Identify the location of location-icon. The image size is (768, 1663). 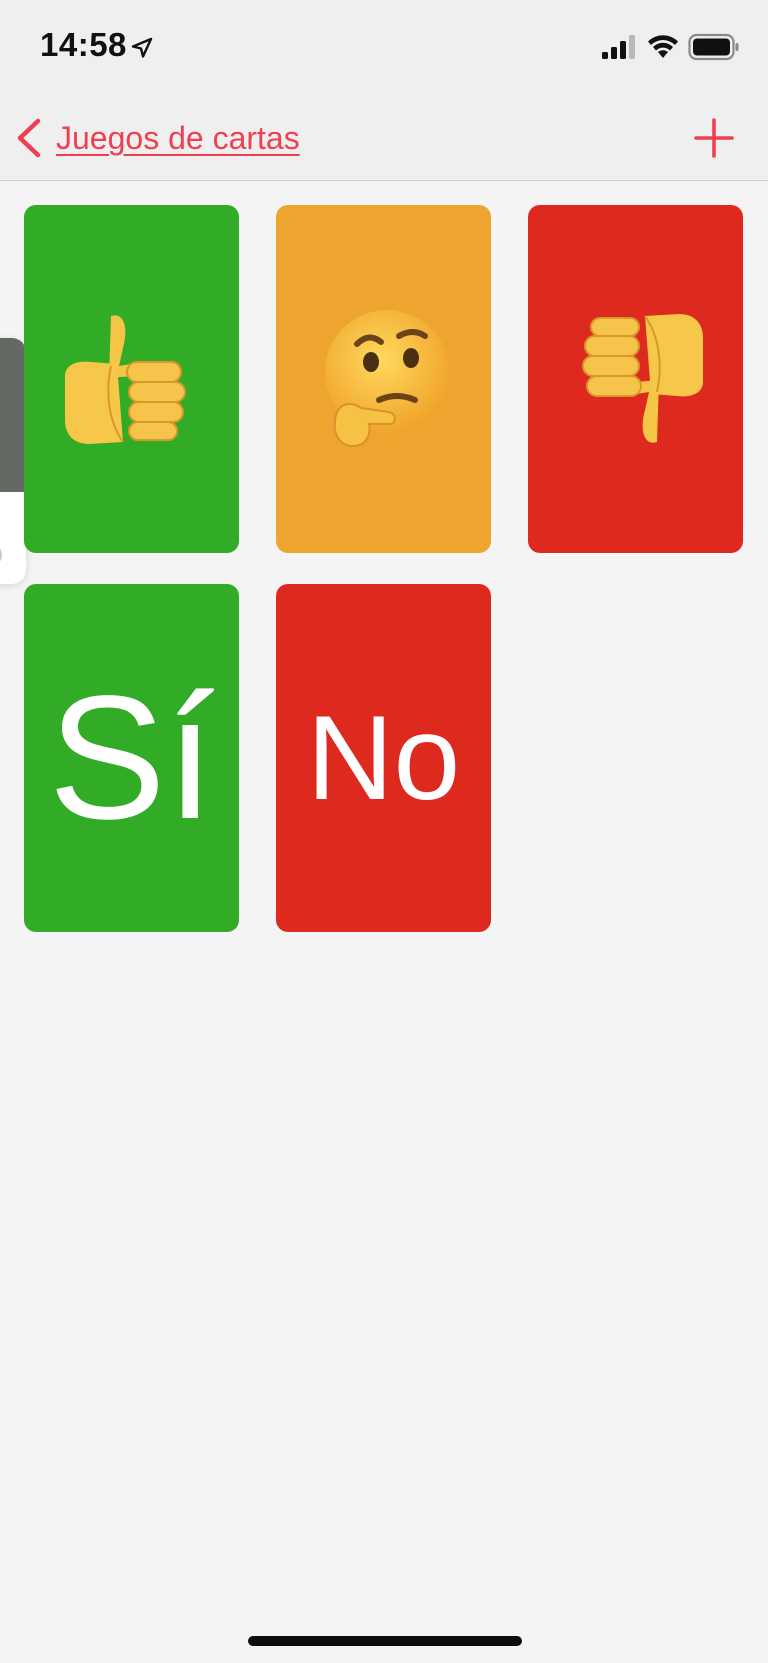
(142, 47).